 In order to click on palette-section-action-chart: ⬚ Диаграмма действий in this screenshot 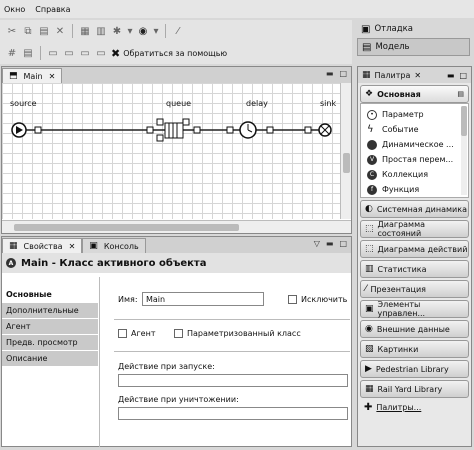, I will do `click(414, 249)`.